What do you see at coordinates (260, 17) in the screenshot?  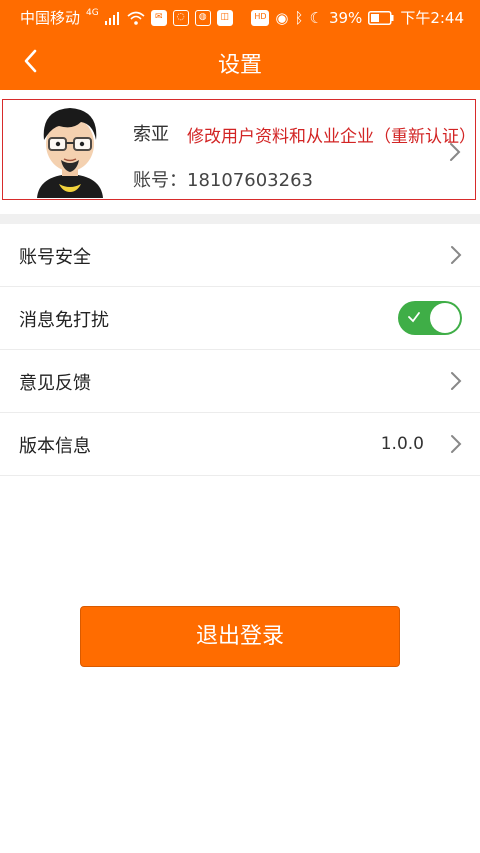 I see `hd-icon: HD` at bounding box center [260, 17].